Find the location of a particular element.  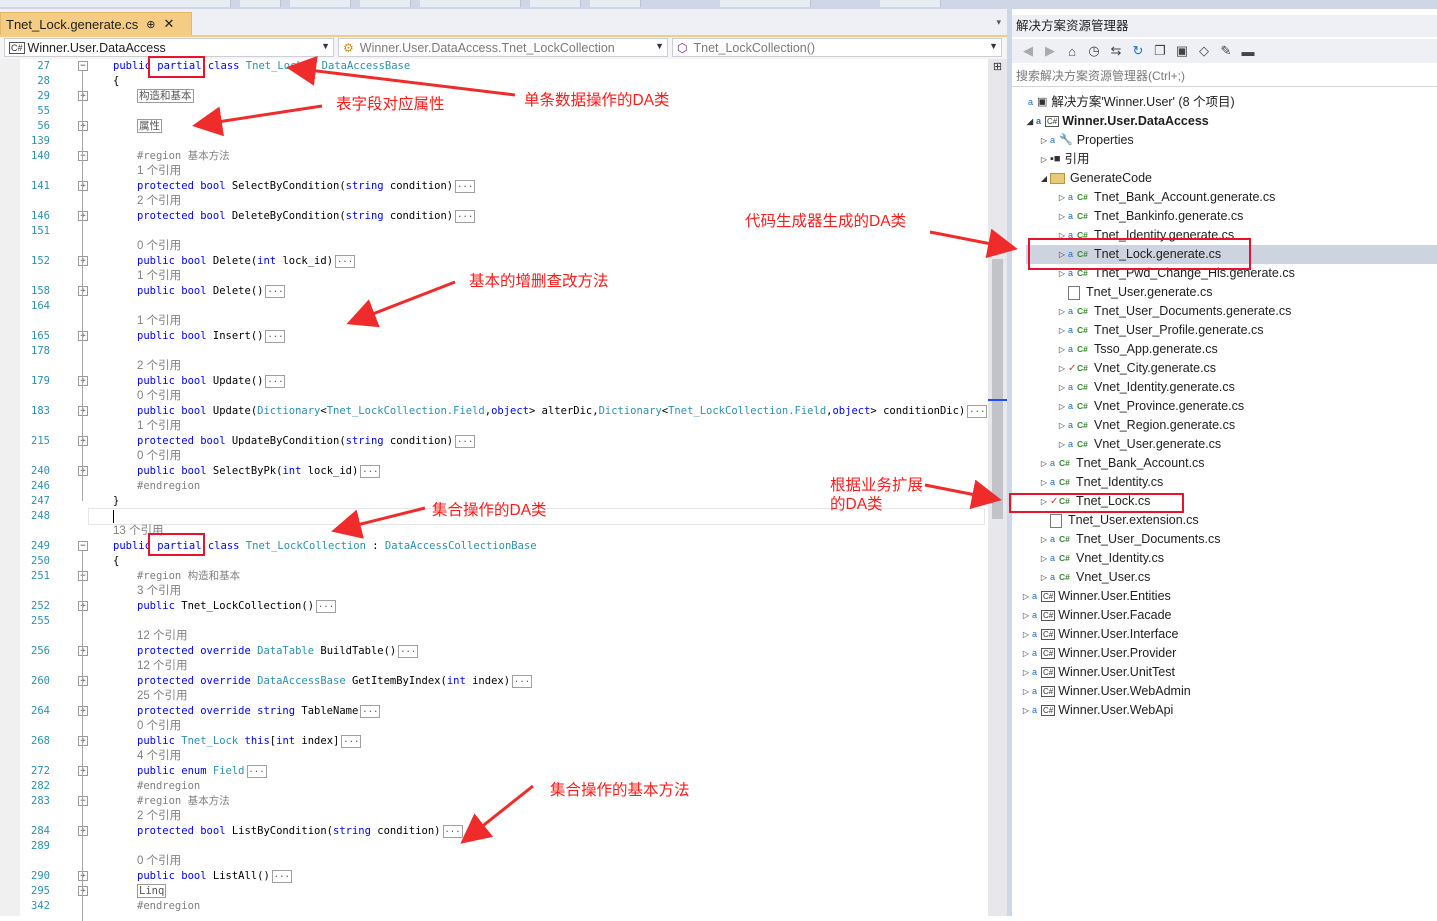

close-icon: ✕ is located at coordinates (168, 24).